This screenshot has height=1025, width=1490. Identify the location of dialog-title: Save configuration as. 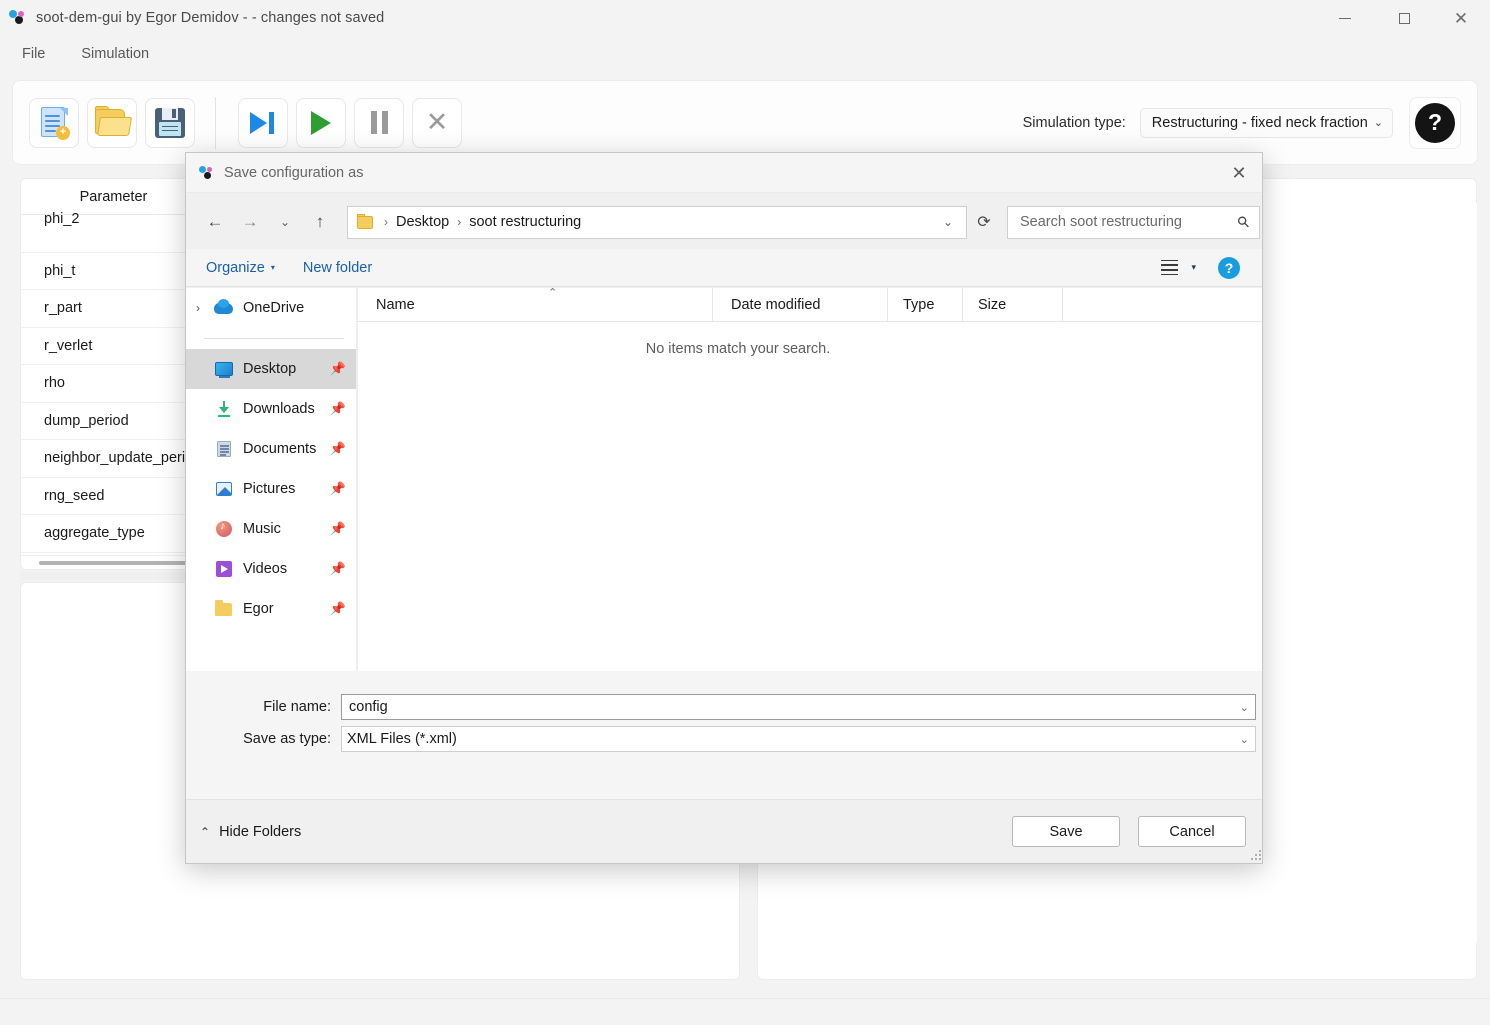
(294, 172).